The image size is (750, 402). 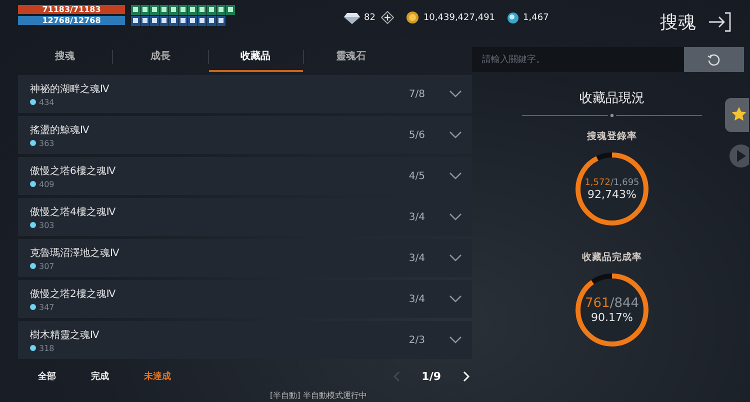 I want to click on item-points: 363, so click(x=46, y=143).